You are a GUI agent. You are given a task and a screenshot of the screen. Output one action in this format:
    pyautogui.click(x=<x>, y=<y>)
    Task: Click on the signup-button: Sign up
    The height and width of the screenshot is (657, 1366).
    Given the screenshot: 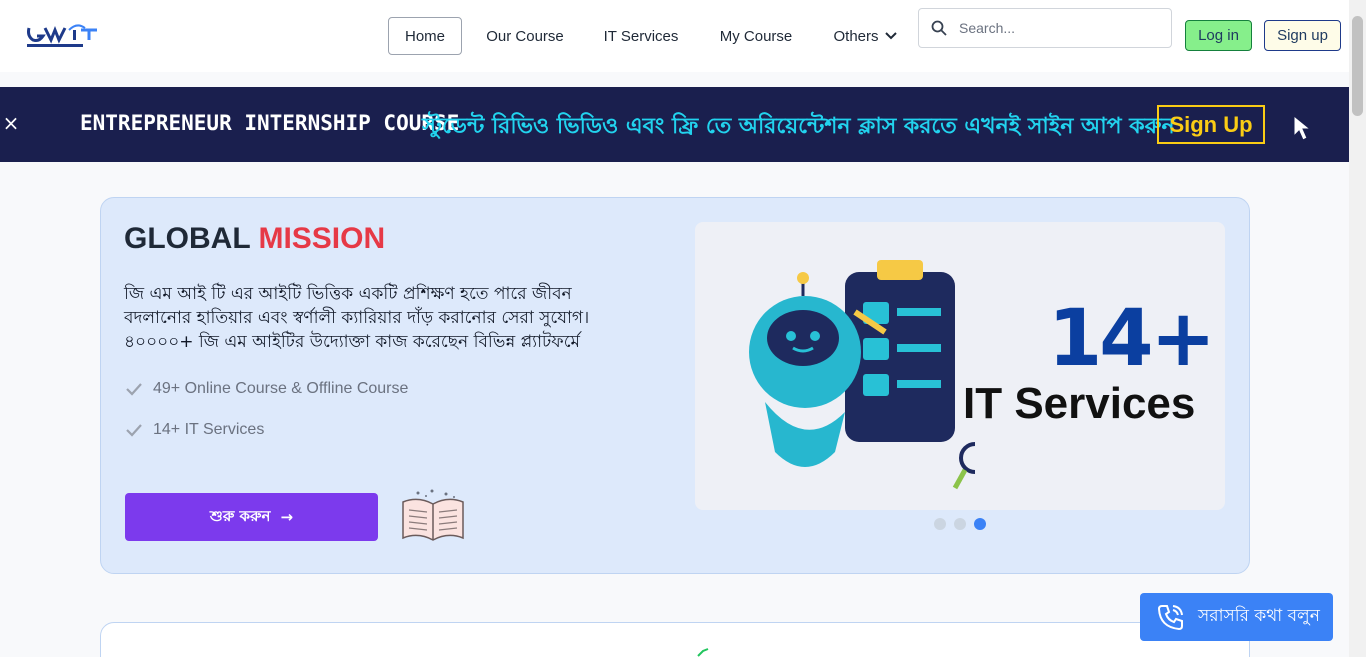 What is the action you would take?
    pyautogui.click(x=1302, y=35)
    